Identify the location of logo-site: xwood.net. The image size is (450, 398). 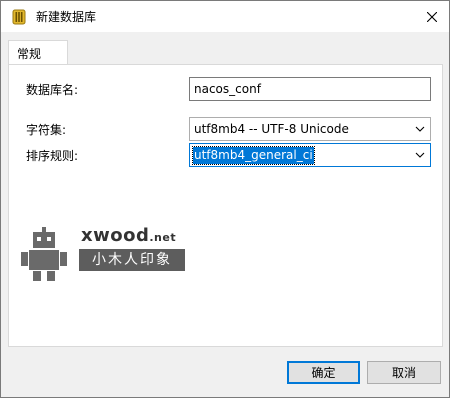
(128, 235).